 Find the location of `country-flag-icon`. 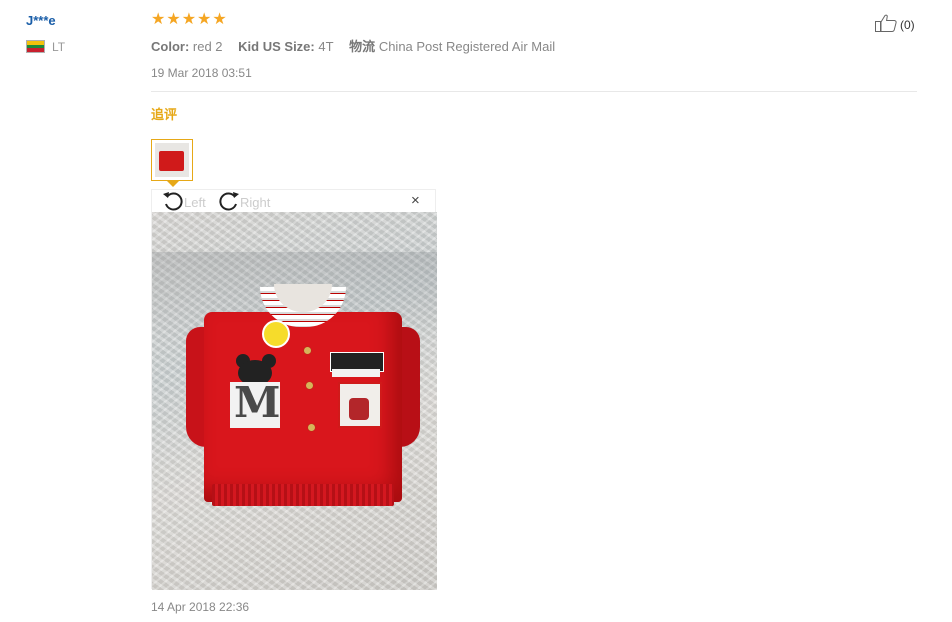

country-flag-icon is located at coordinates (35, 46).